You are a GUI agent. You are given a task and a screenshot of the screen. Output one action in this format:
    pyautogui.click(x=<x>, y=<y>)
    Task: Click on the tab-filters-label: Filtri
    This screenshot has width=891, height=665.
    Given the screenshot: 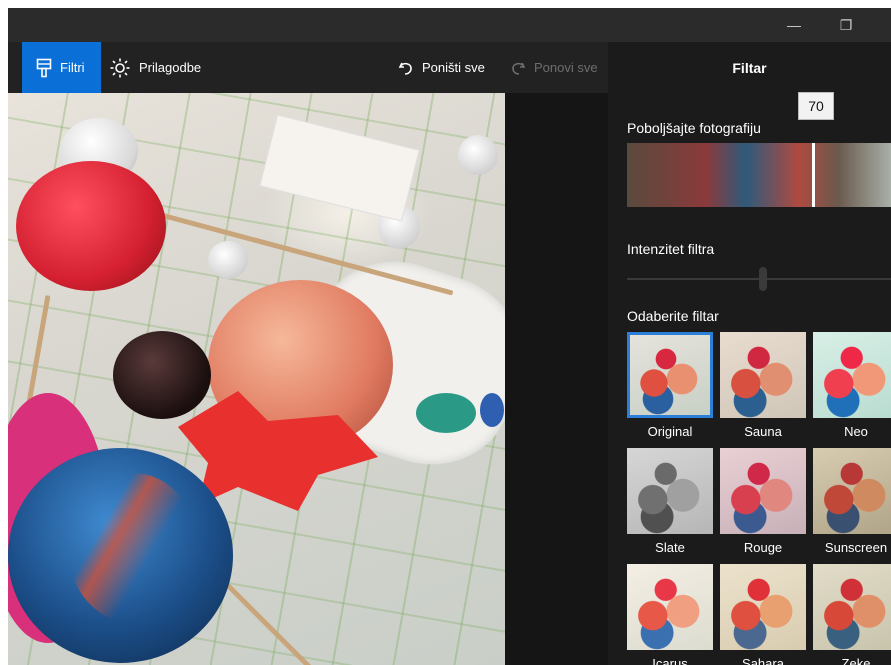 What is the action you would take?
    pyautogui.click(x=72, y=67)
    